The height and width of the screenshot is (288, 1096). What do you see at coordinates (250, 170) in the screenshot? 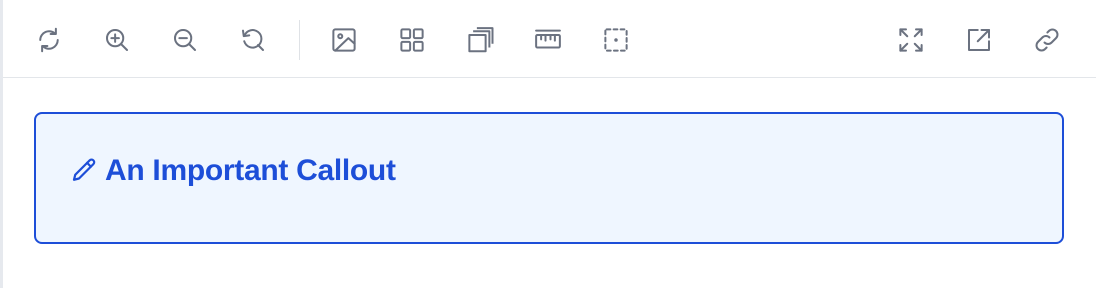
I see `callout-title: An Important Callout` at bounding box center [250, 170].